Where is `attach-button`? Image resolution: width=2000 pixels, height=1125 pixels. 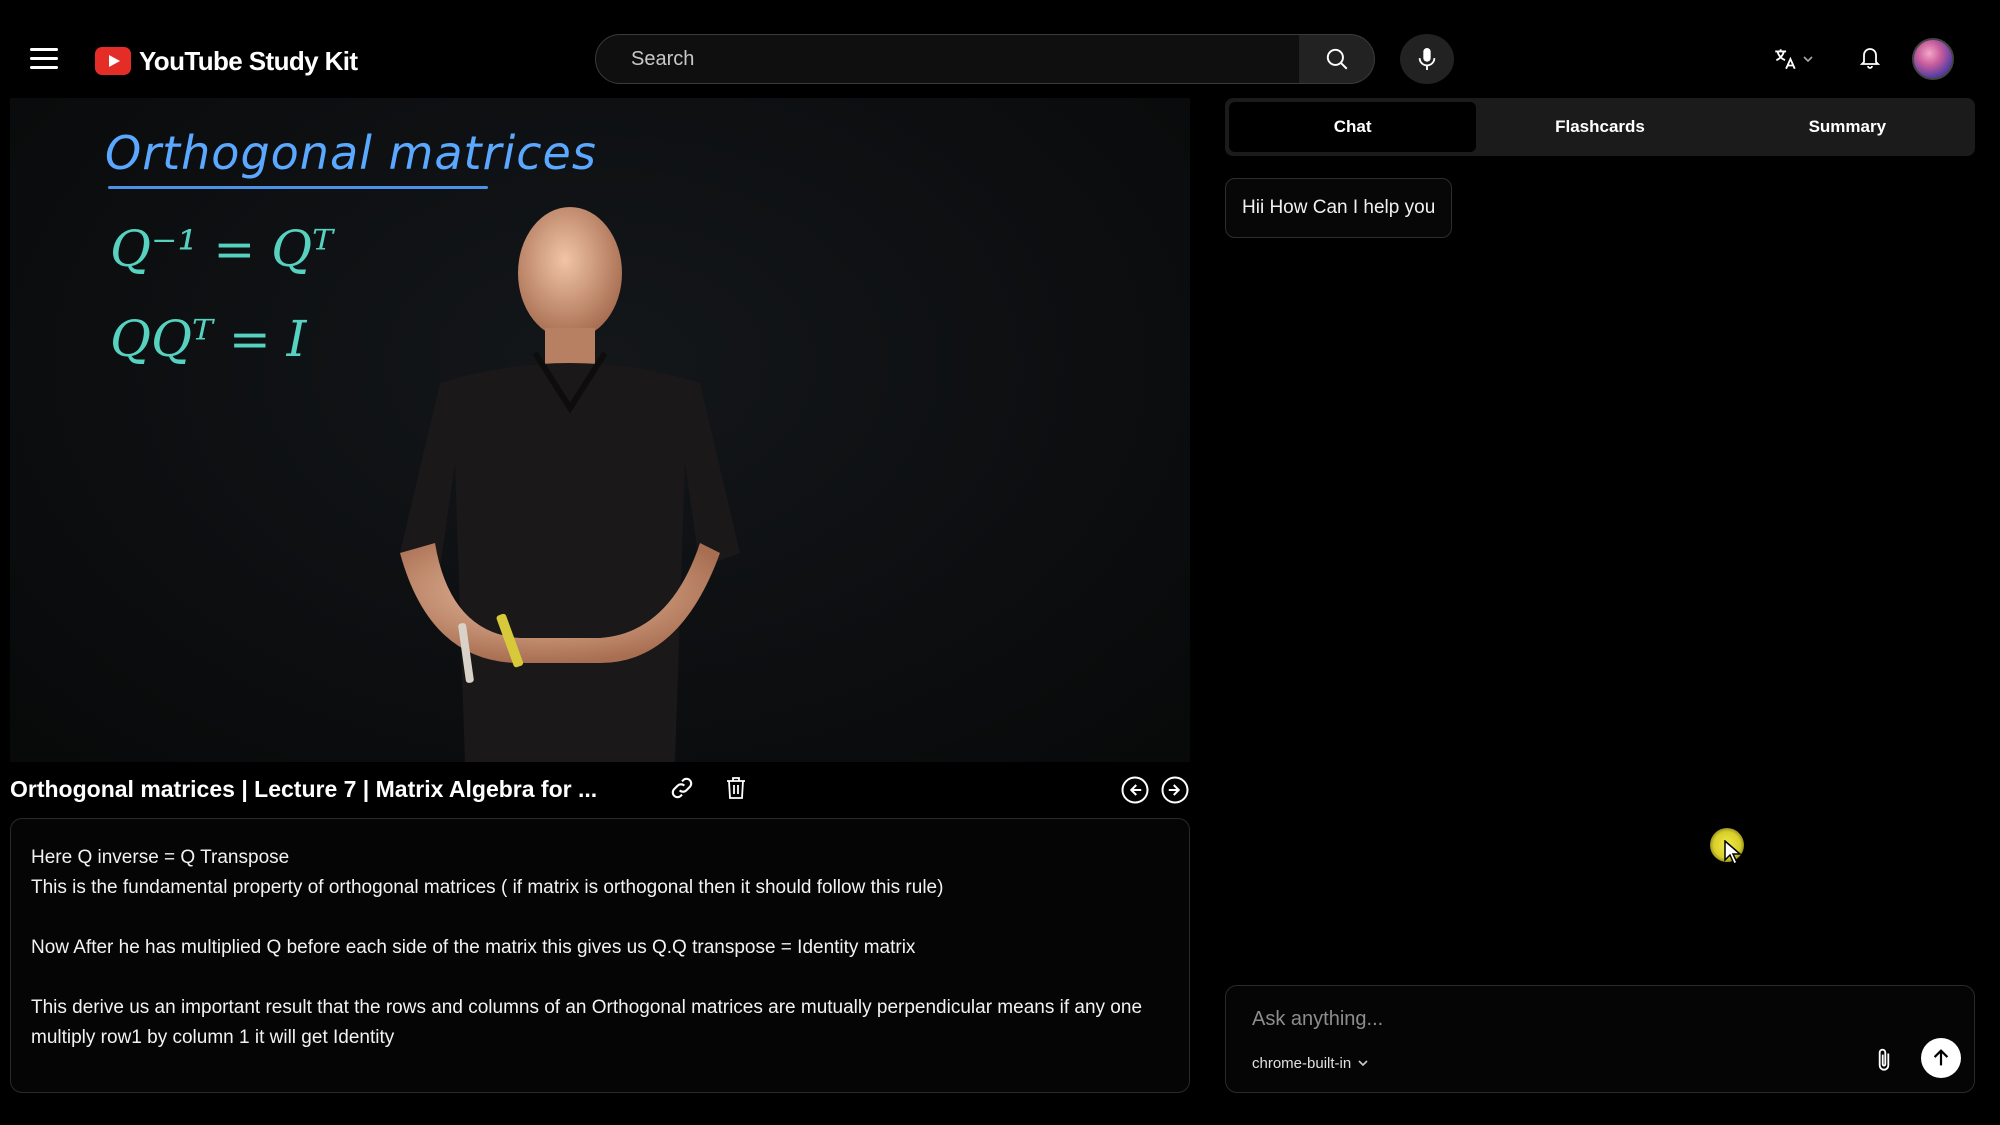
attach-button is located at coordinates (1888, 1062).